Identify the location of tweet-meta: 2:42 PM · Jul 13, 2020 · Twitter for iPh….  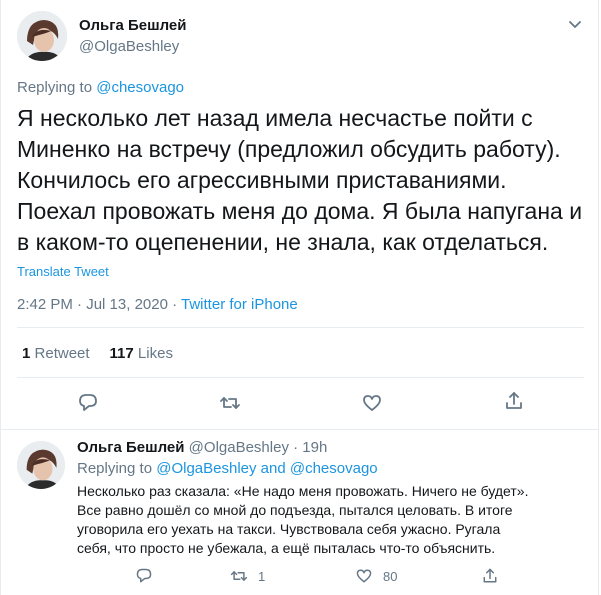
(157, 304).